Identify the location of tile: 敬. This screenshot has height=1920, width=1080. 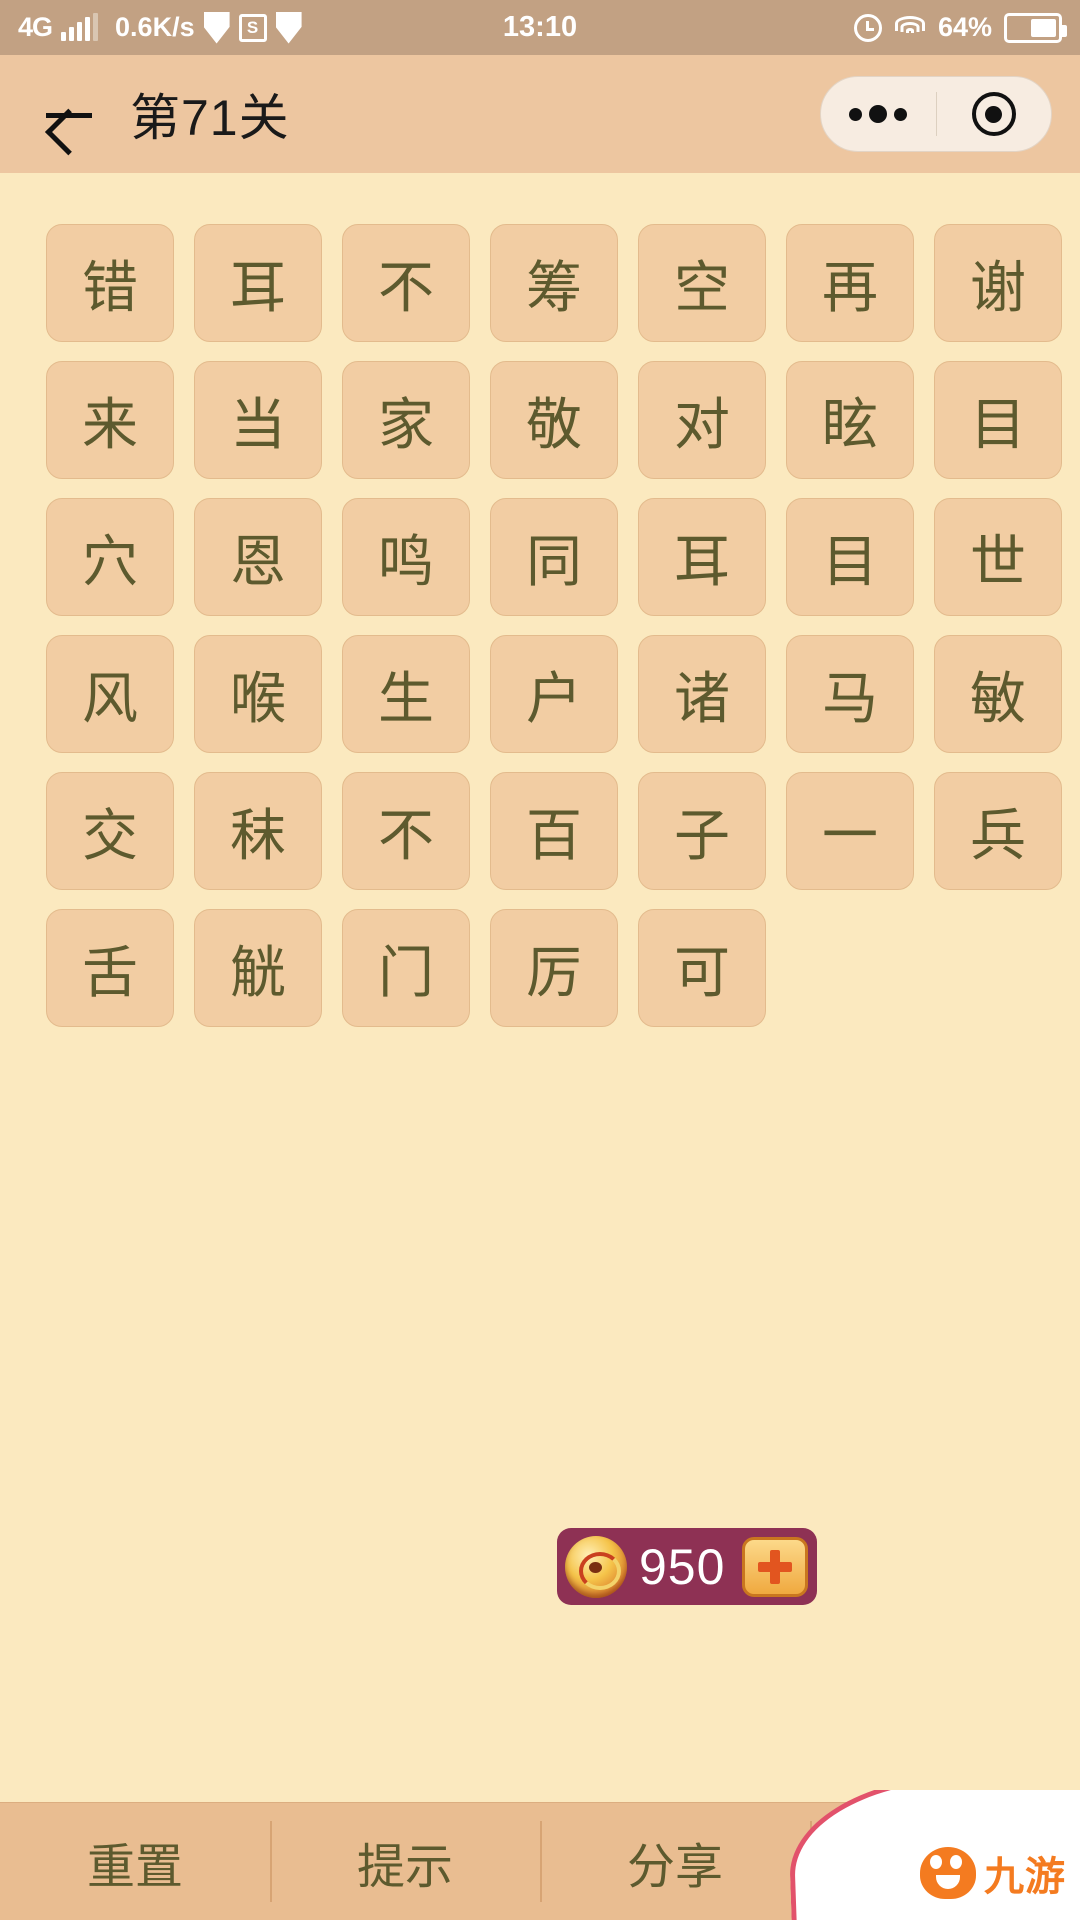
(554, 420).